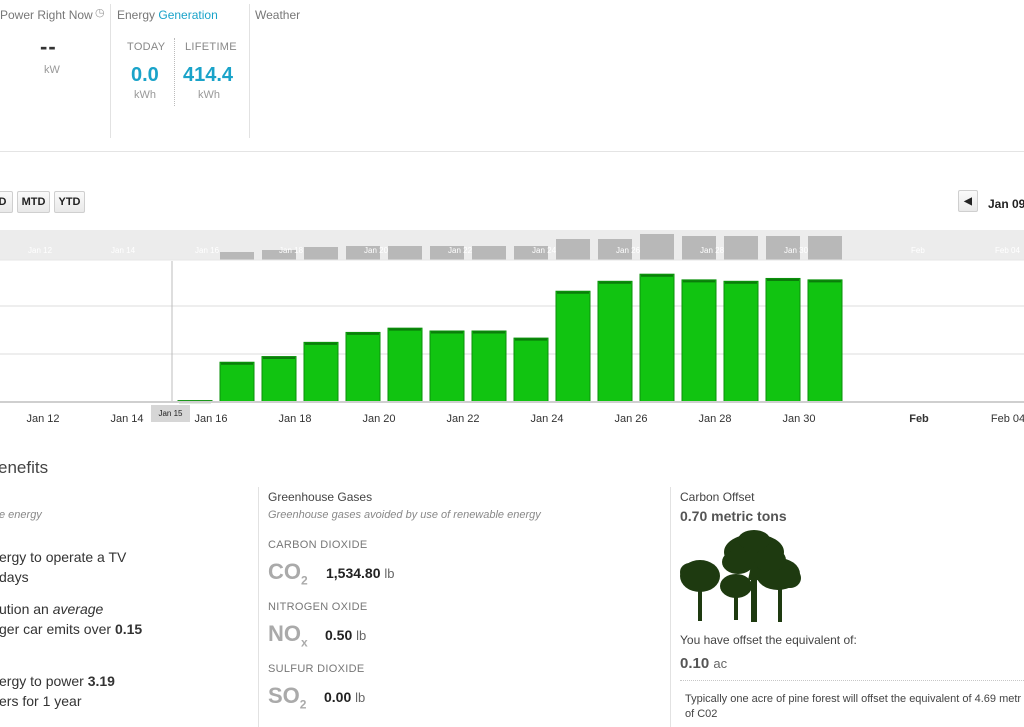  Describe the element at coordinates (288, 635) in the screenshot. I see `nox-symbol: NOx` at that location.